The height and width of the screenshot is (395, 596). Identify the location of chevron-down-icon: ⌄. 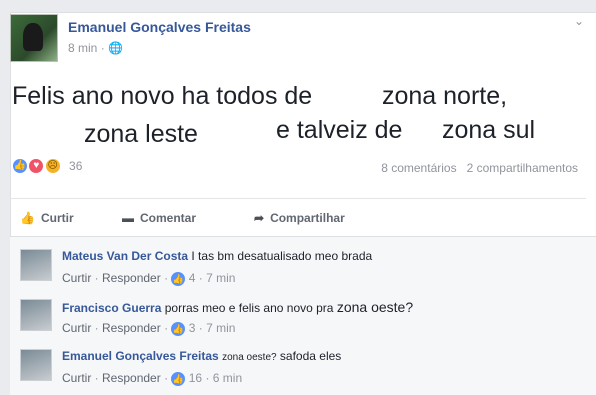
(579, 21).